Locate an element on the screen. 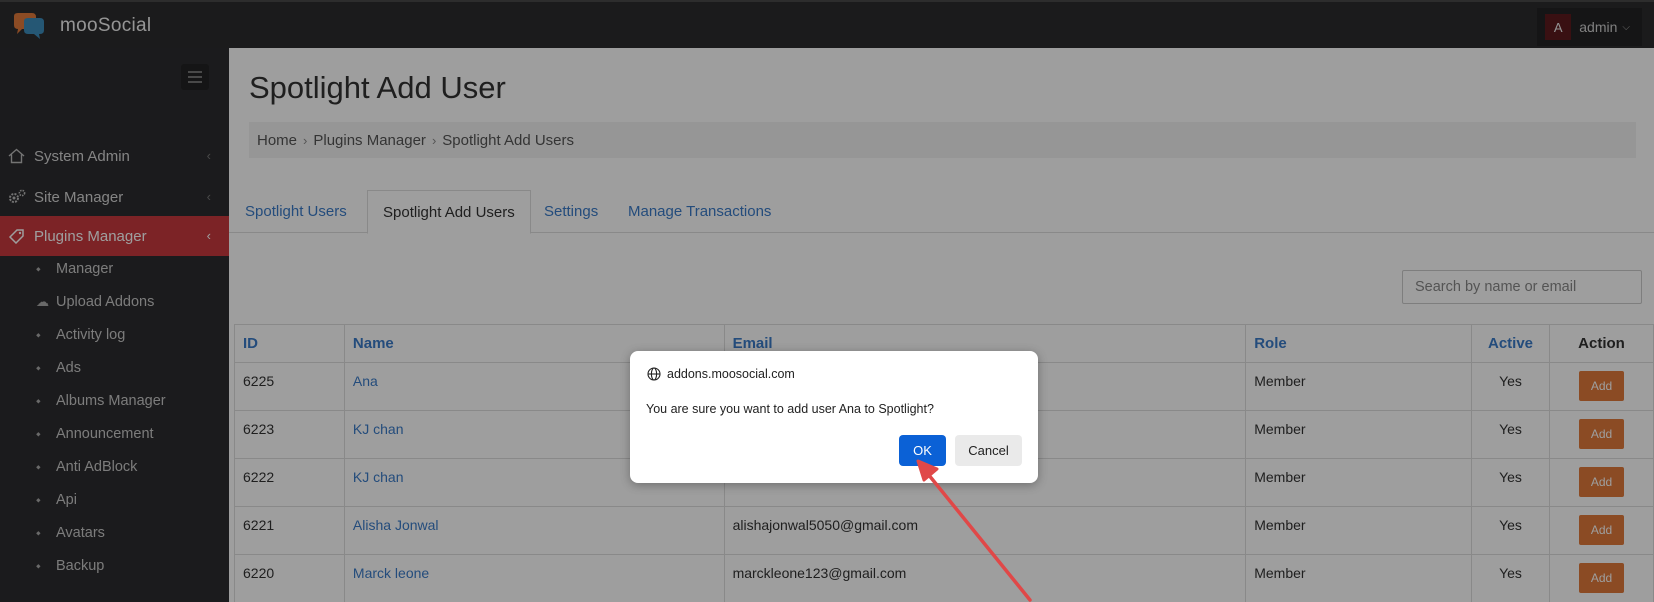 The height and width of the screenshot is (602, 1654). dialog-origin-text: addons.moosocial.com is located at coordinates (731, 374).